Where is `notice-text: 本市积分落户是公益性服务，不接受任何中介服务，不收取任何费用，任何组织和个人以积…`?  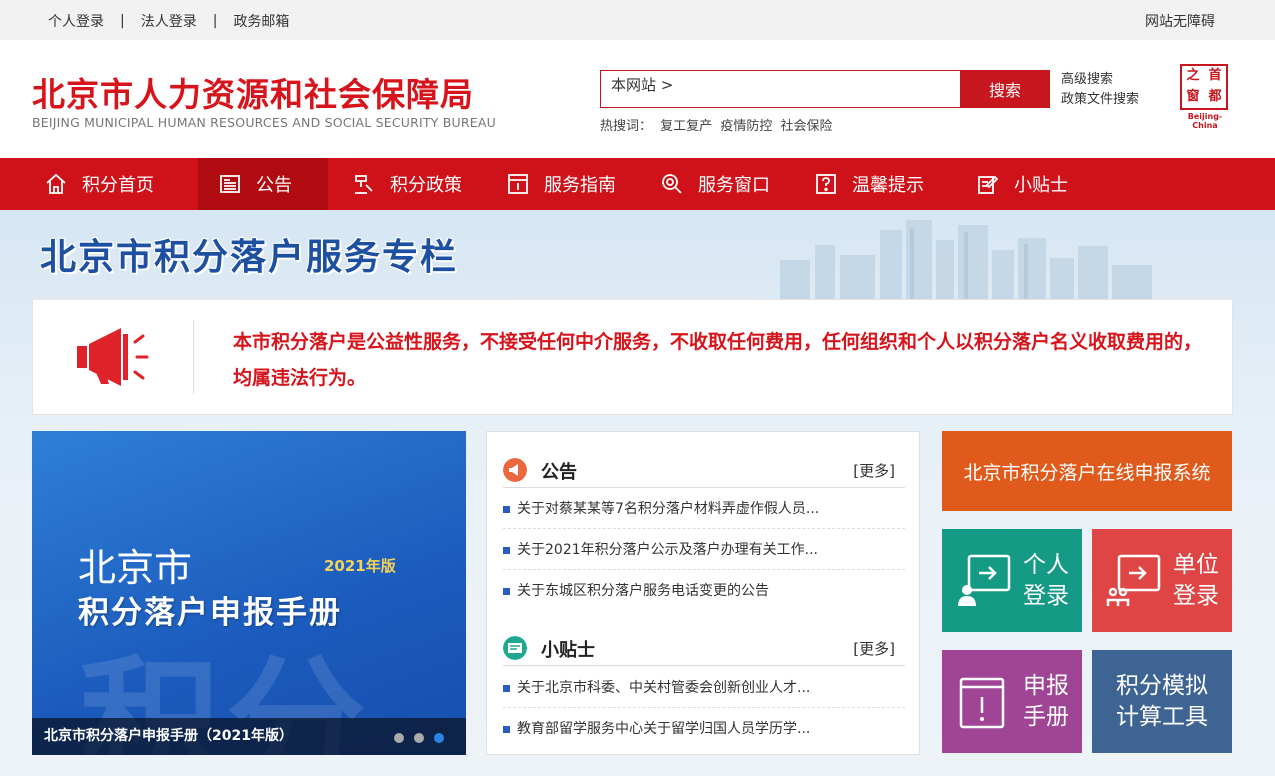
notice-text: 本市积分落户是公益性服务，不接受任何中介服务，不收取任何费用，任何组织和个人以积… is located at coordinates (718, 360).